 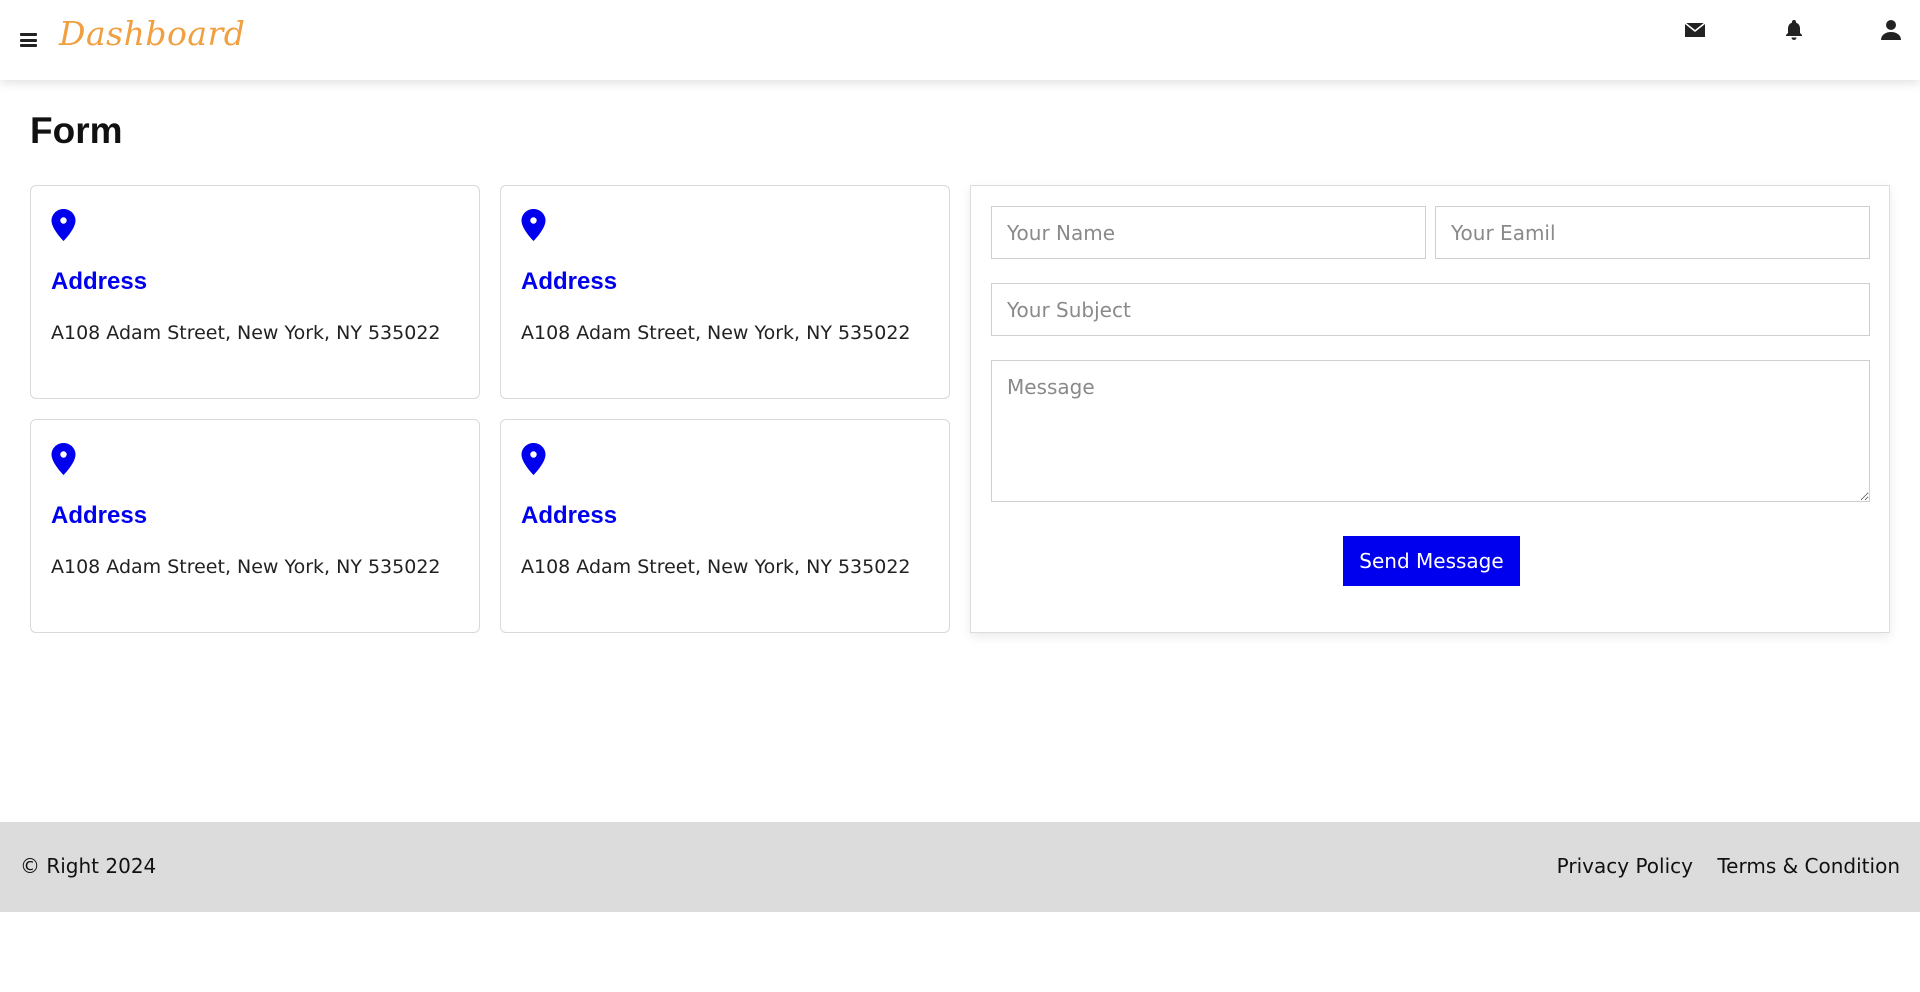 I want to click on copyright-text: © Right 2024, so click(x=88, y=866).